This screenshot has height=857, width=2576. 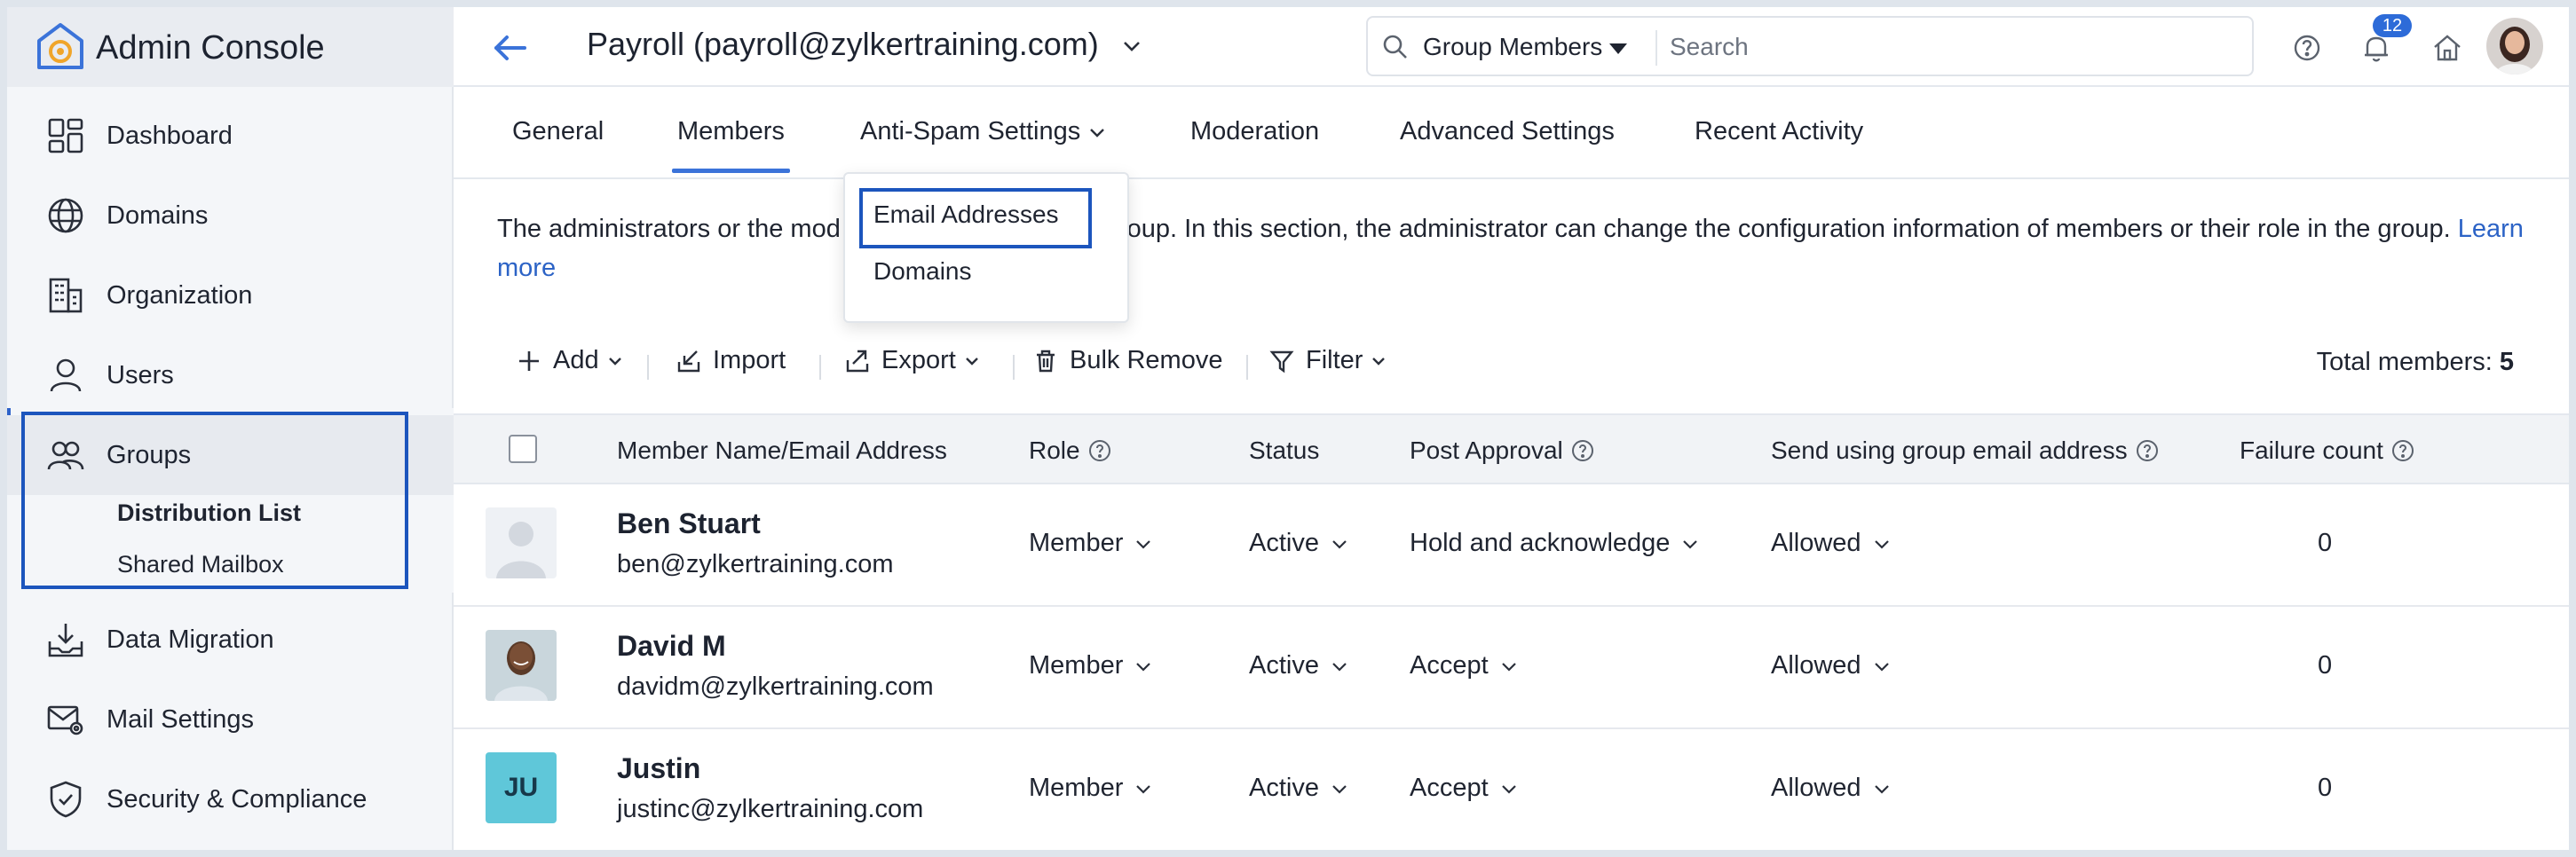 I want to click on sidebar-item-mail-settings: Mail Settings, so click(x=230, y=719).